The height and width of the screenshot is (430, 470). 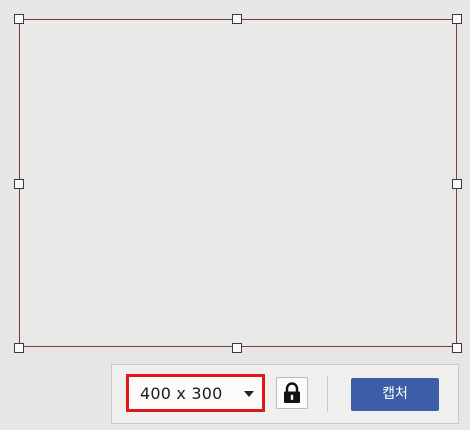 What do you see at coordinates (19, 184) in the screenshot?
I see `resize-handle-middle-left` at bounding box center [19, 184].